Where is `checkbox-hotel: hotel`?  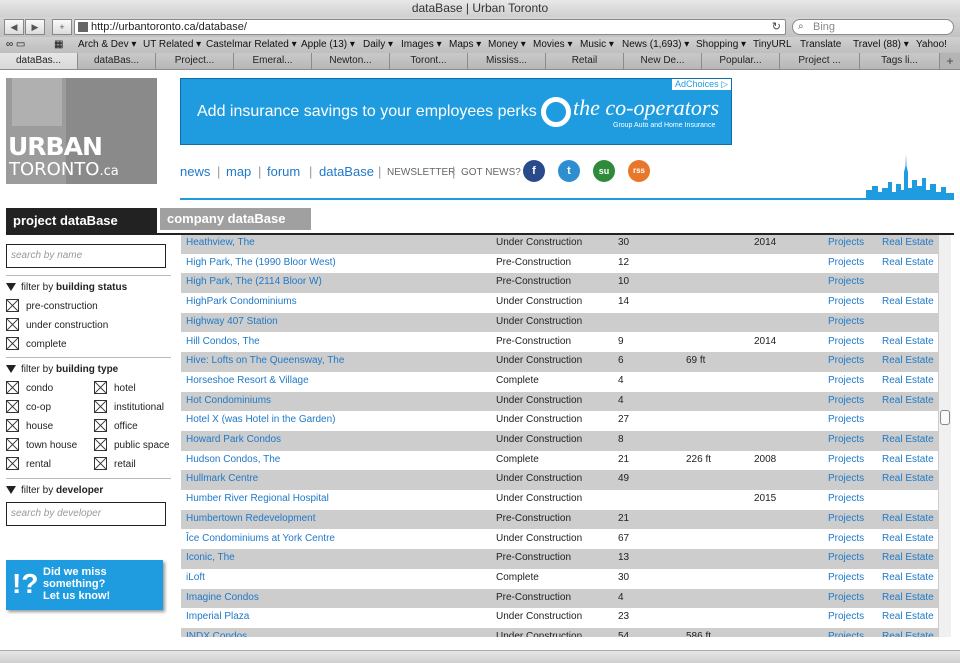 checkbox-hotel: hotel is located at coordinates (115, 388).